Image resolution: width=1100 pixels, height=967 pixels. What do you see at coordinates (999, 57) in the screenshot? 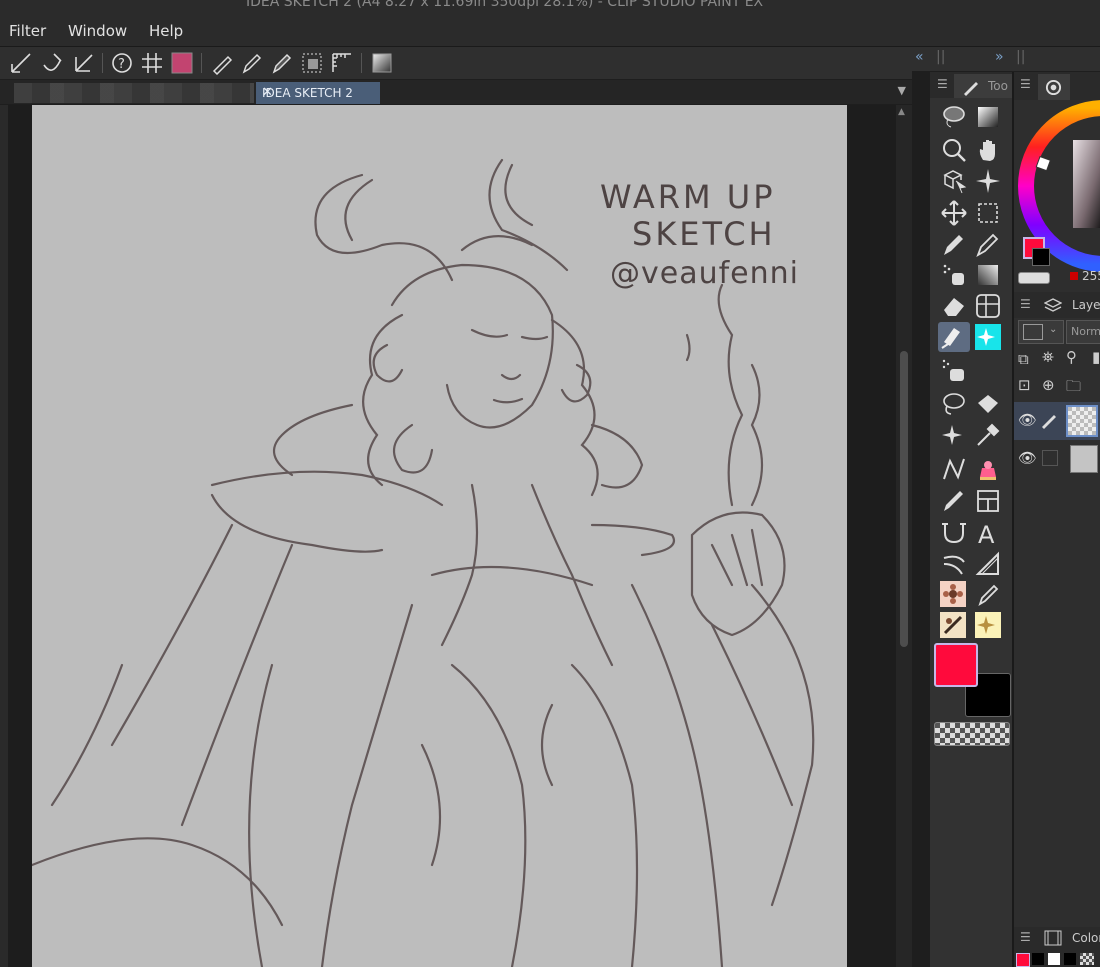
I see `expand-right-icon: »` at bounding box center [999, 57].